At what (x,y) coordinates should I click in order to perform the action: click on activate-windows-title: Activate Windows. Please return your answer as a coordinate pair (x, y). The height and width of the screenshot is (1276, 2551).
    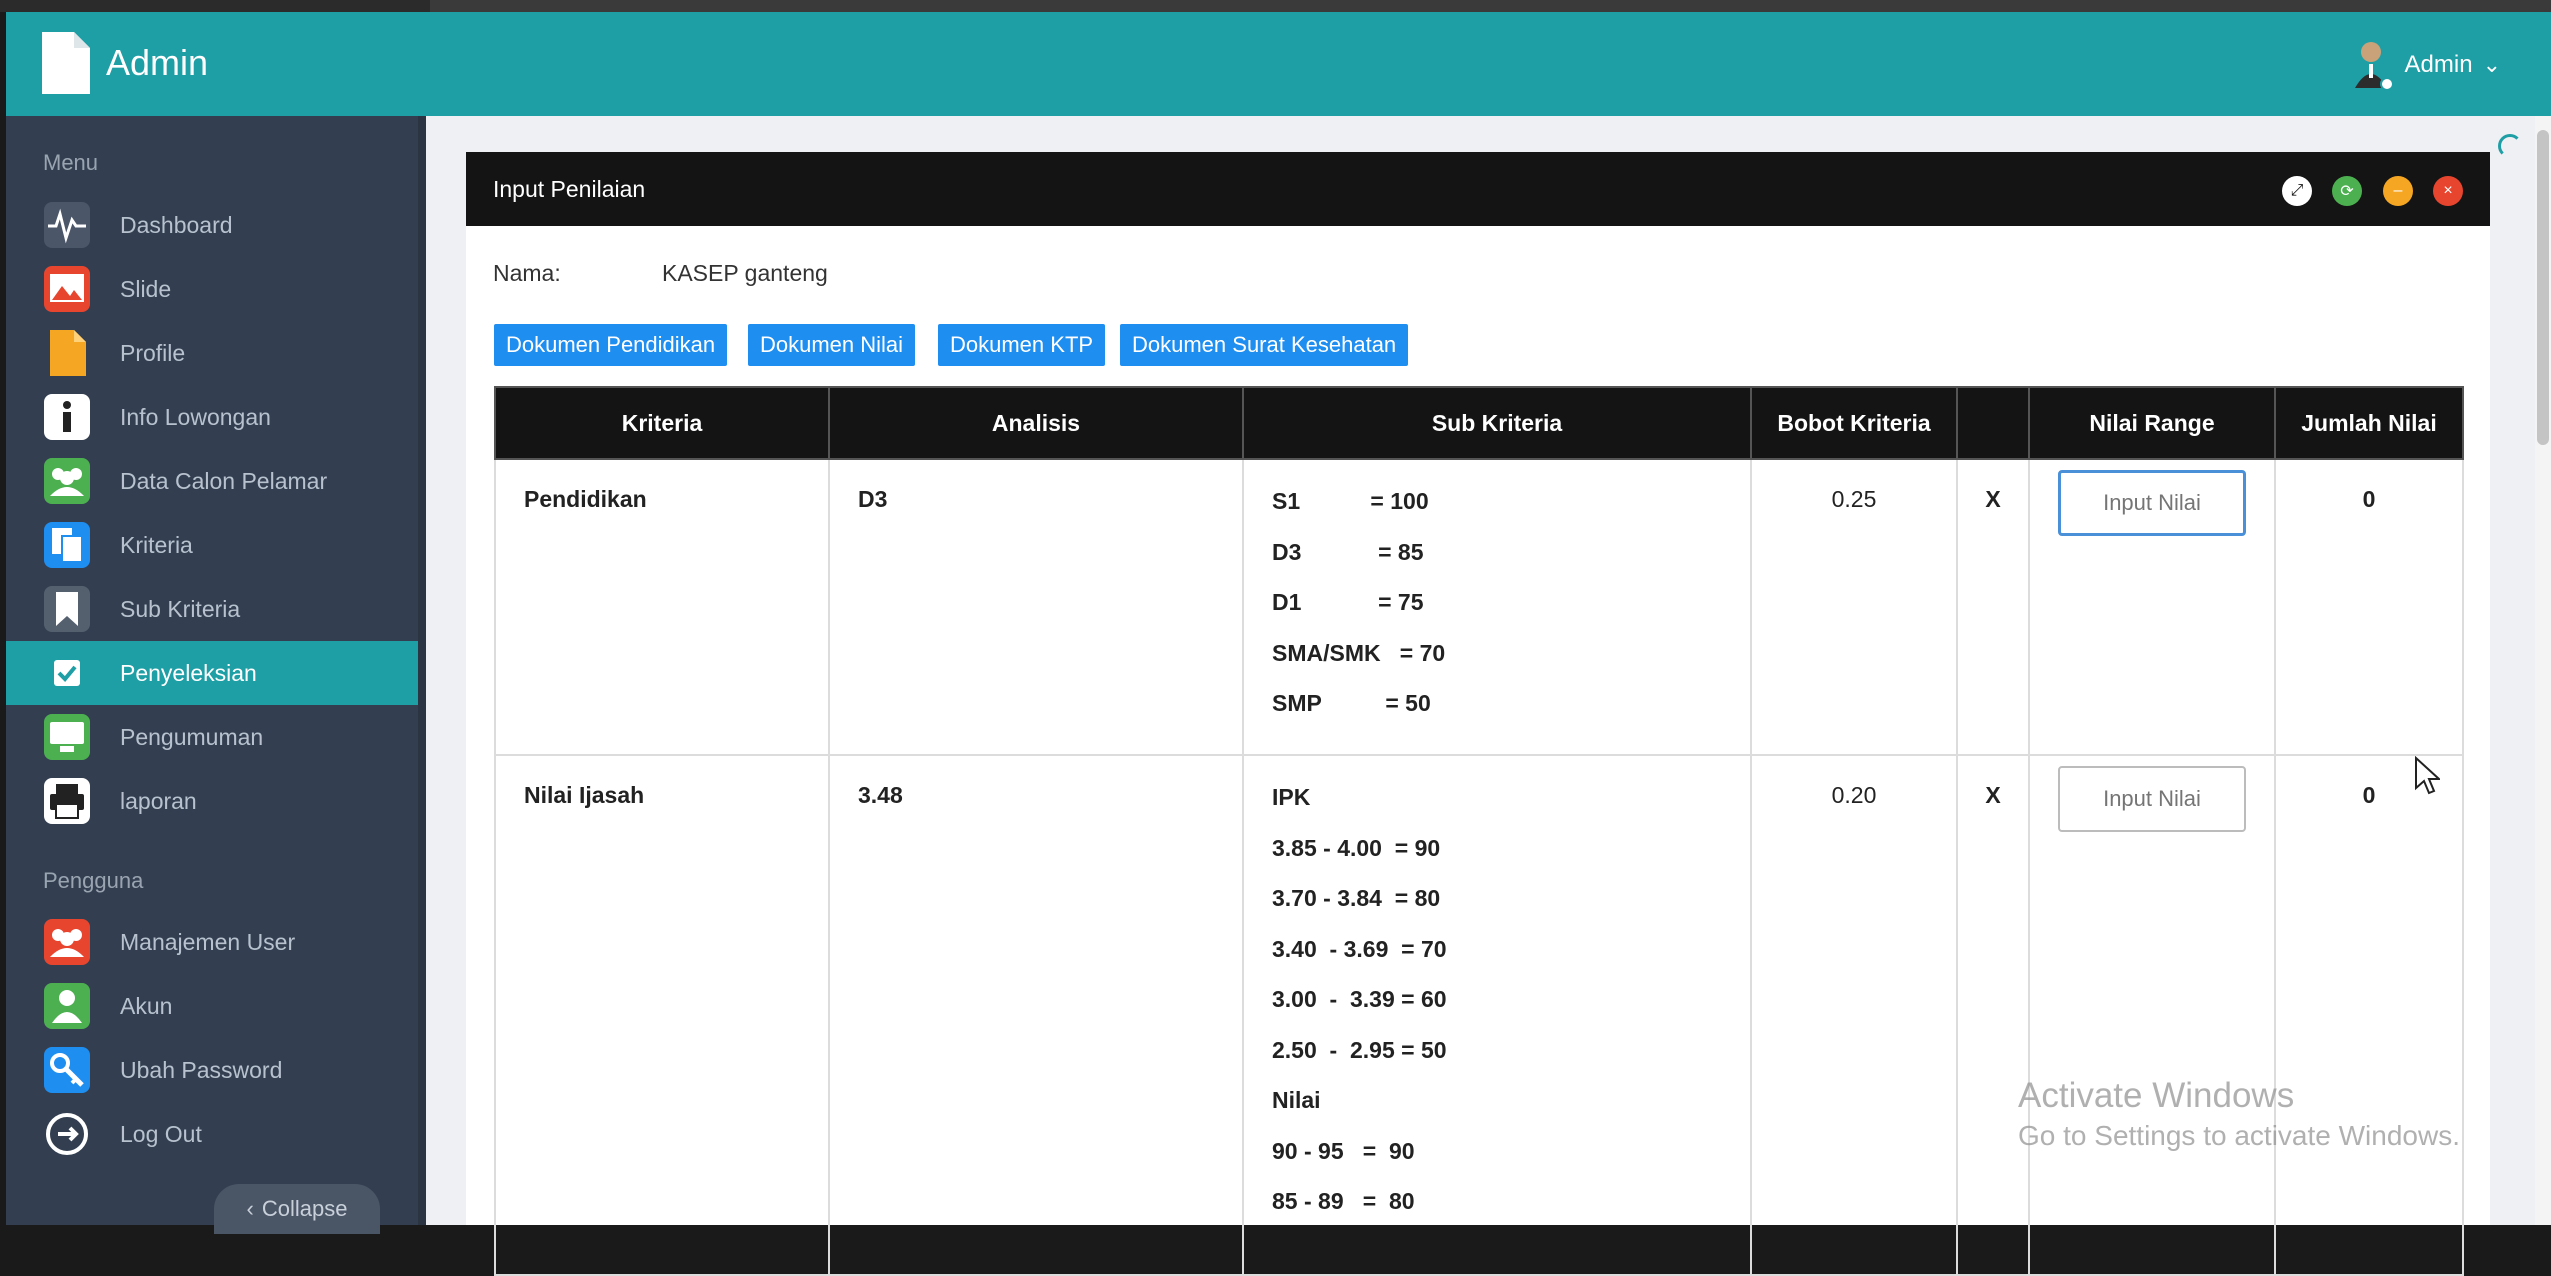
    Looking at the image, I should click on (2156, 1095).